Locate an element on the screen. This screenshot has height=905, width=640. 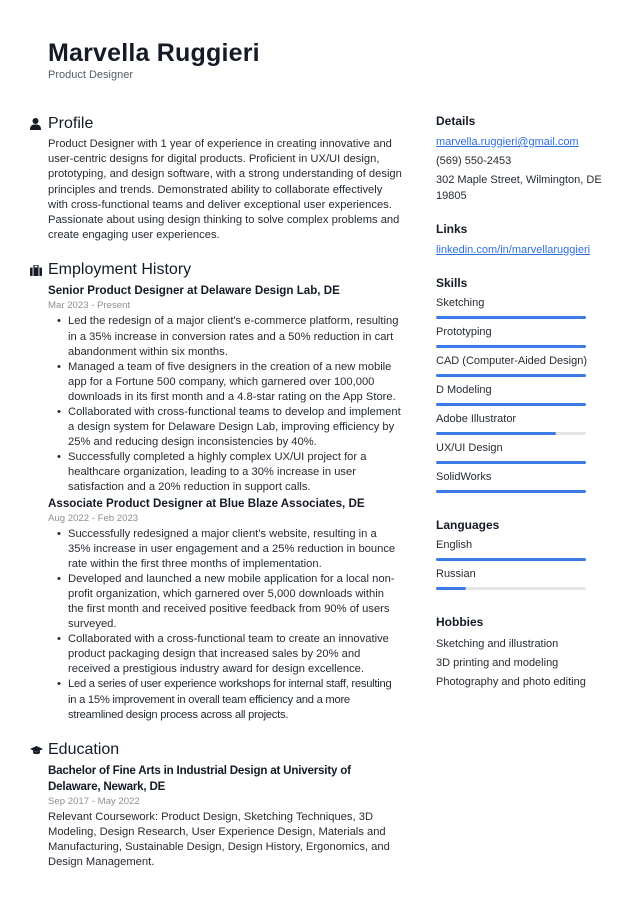
language-item: English is located at coordinates (523, 549).